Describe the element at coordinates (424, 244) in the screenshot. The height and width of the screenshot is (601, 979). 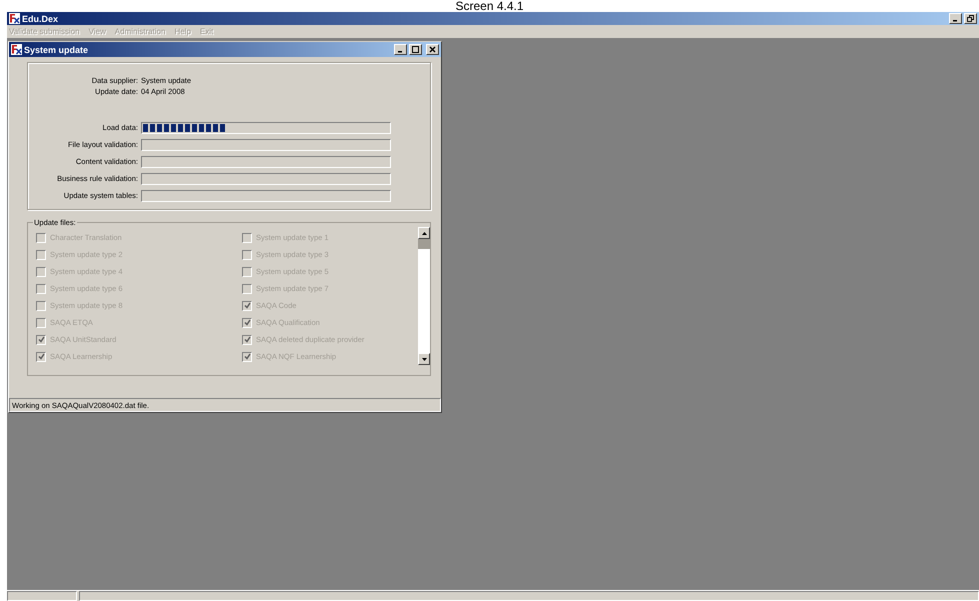
I see `scroll-thumb` at that location.